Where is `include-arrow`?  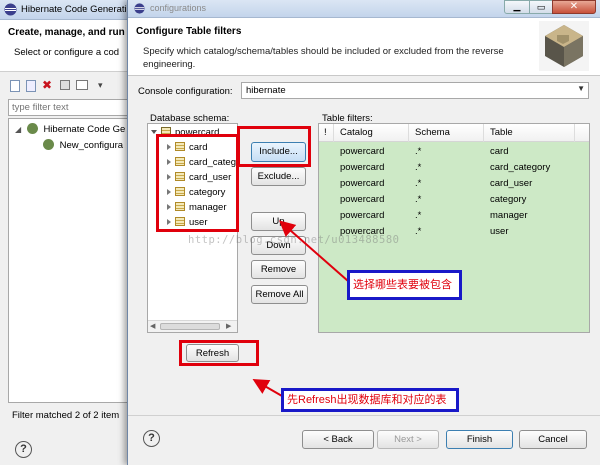 include-arrow is located at coordinates (313, 251).